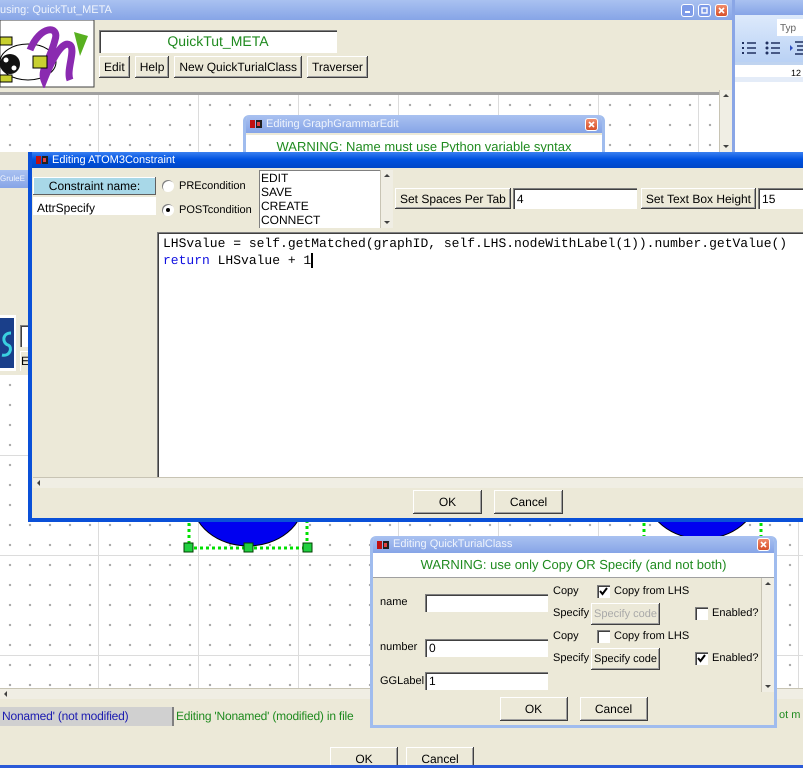 This screenshot has height=768, width=803. I want to click on window-title: Editing QuickTurialClass, so click(453, 544).